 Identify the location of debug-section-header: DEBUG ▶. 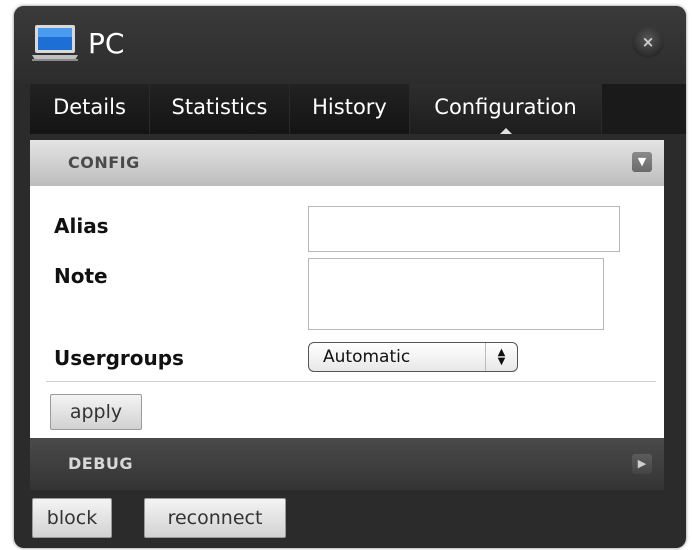
(347, 464).